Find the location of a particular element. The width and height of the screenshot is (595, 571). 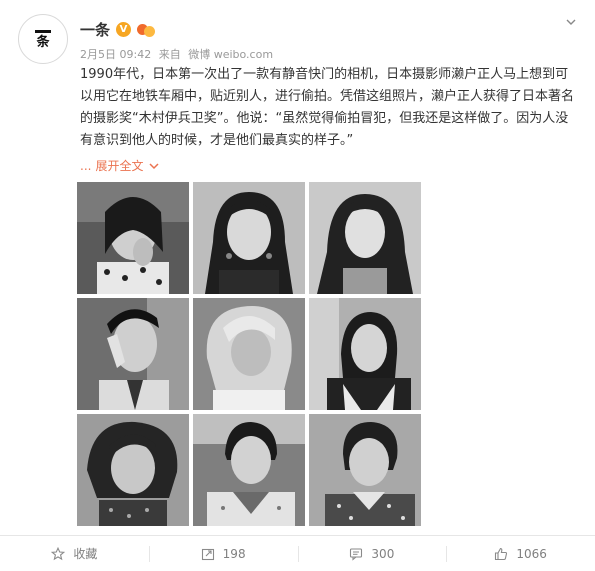

comment-count: 300 is located at coordinates (383, 553).